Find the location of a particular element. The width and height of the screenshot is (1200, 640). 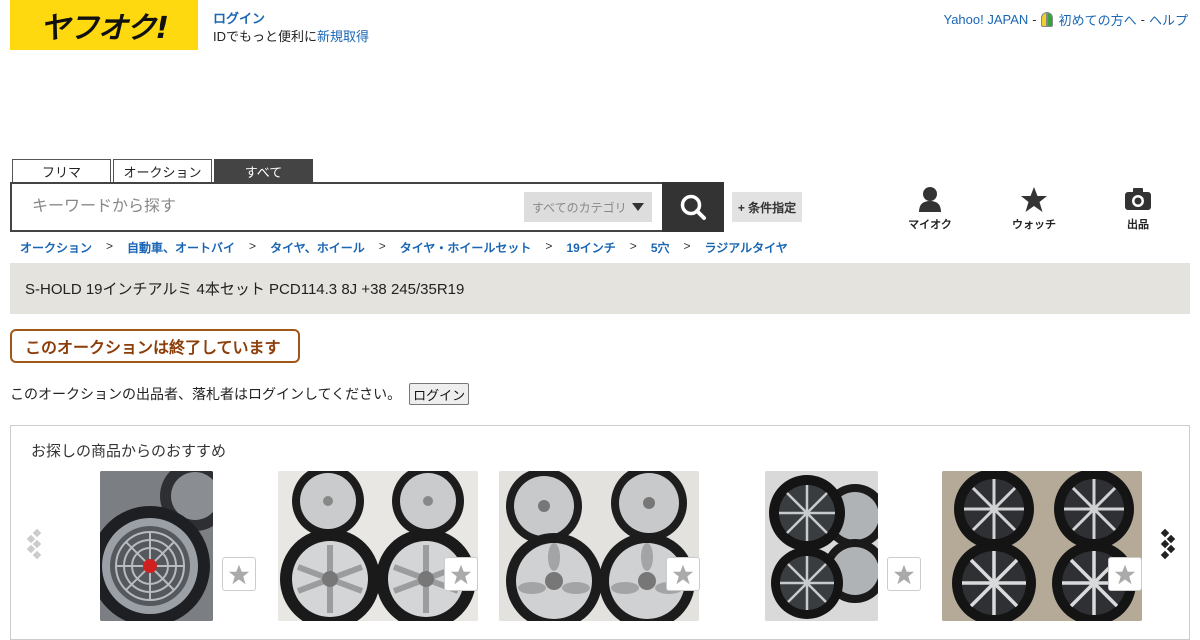

watch-link: ウォッチ is located at coordinates (1034, 208).